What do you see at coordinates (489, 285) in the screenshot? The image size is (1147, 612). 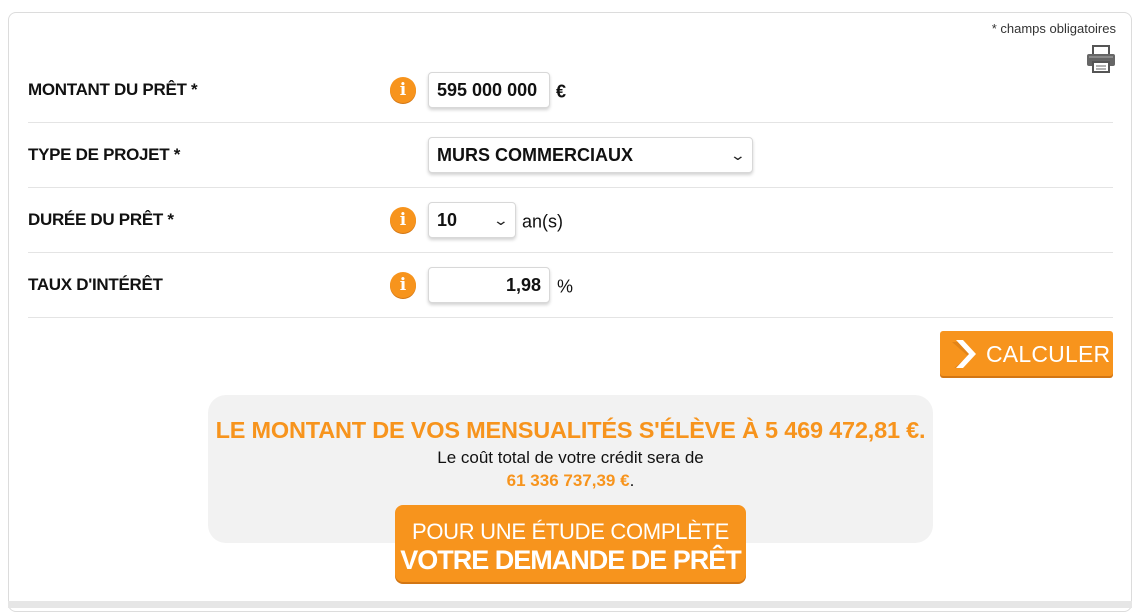 I see `taux-input: 1,98` at bounding box center [489, 285].